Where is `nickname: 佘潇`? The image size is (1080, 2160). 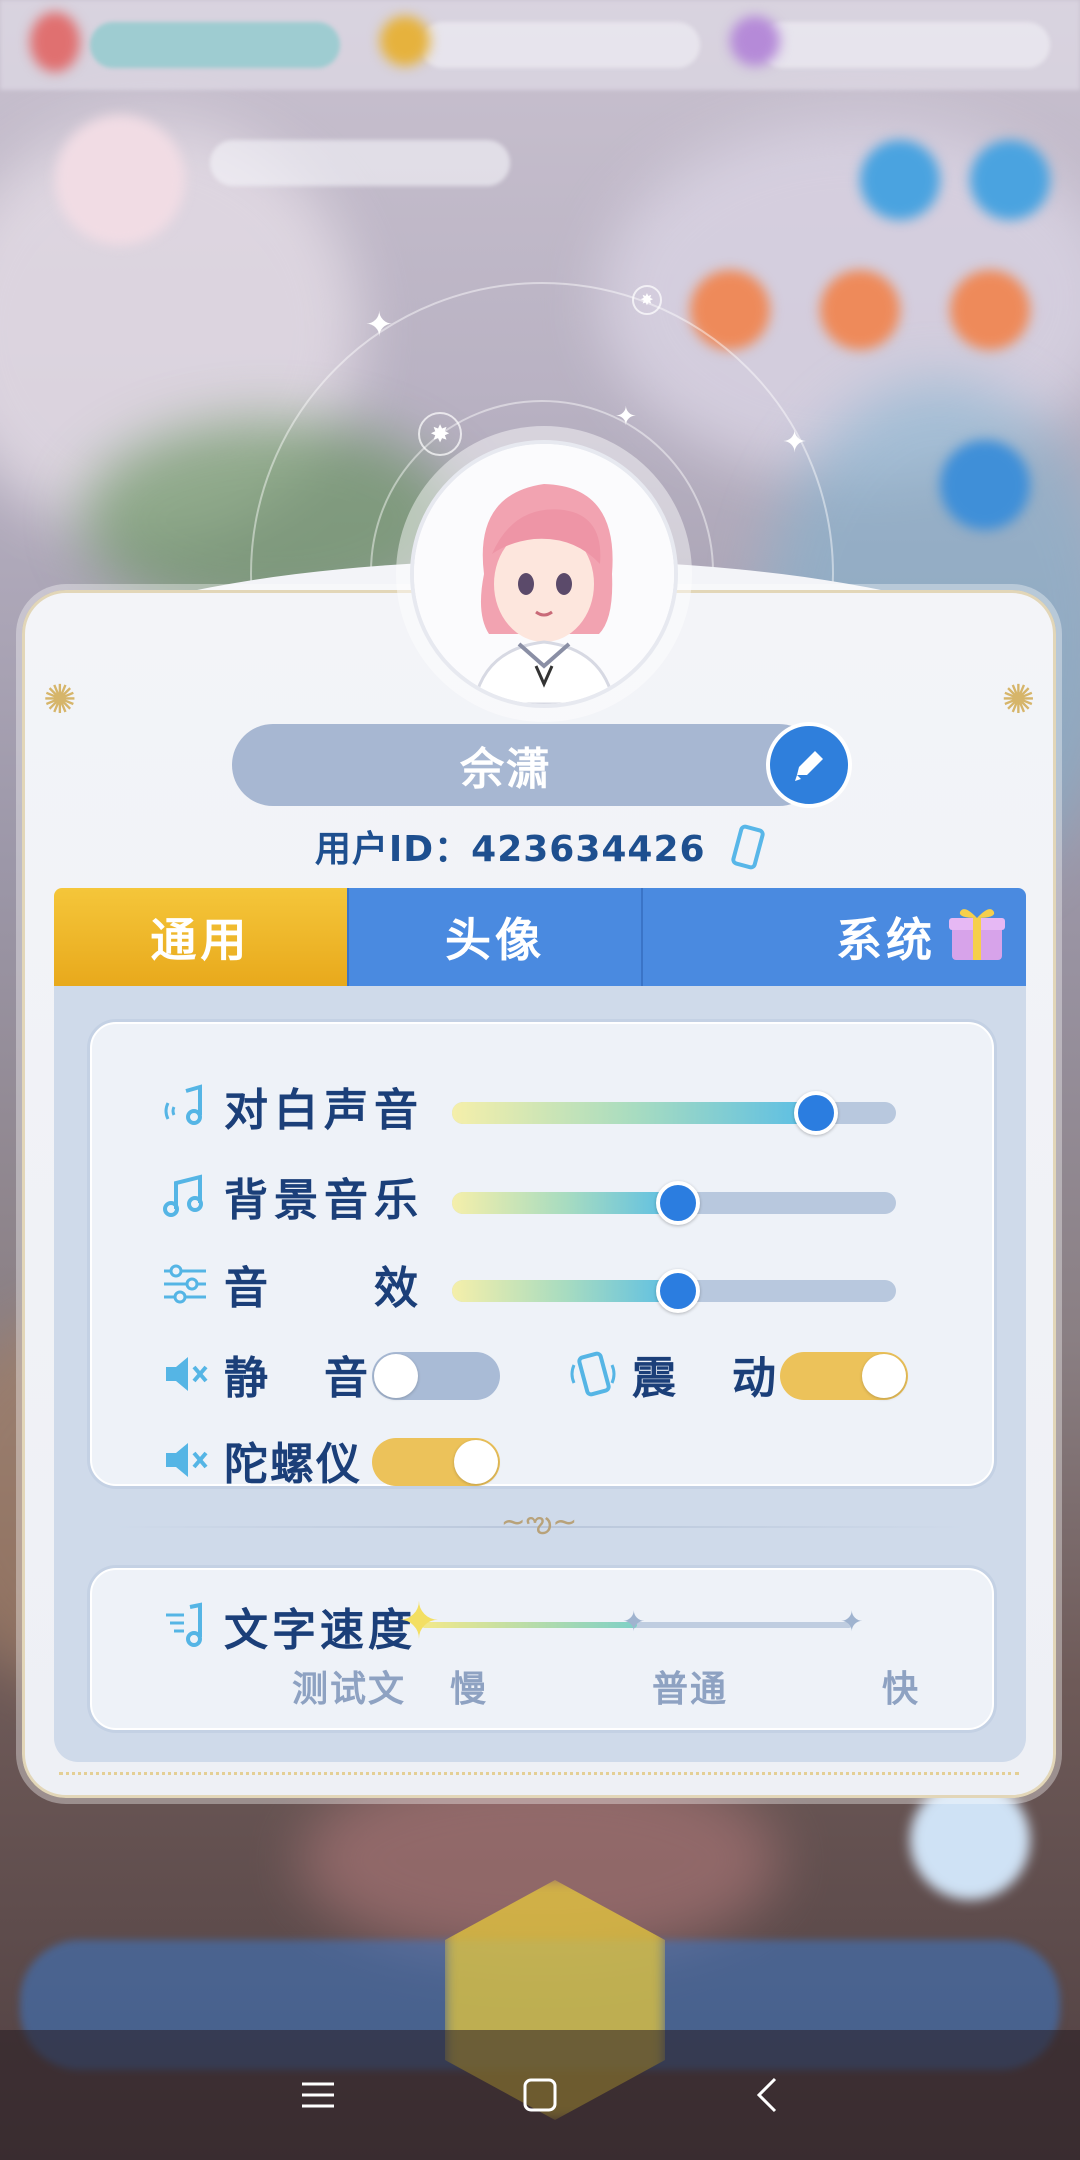
nickname: 佘潇 is located at coordinates (506, 769).